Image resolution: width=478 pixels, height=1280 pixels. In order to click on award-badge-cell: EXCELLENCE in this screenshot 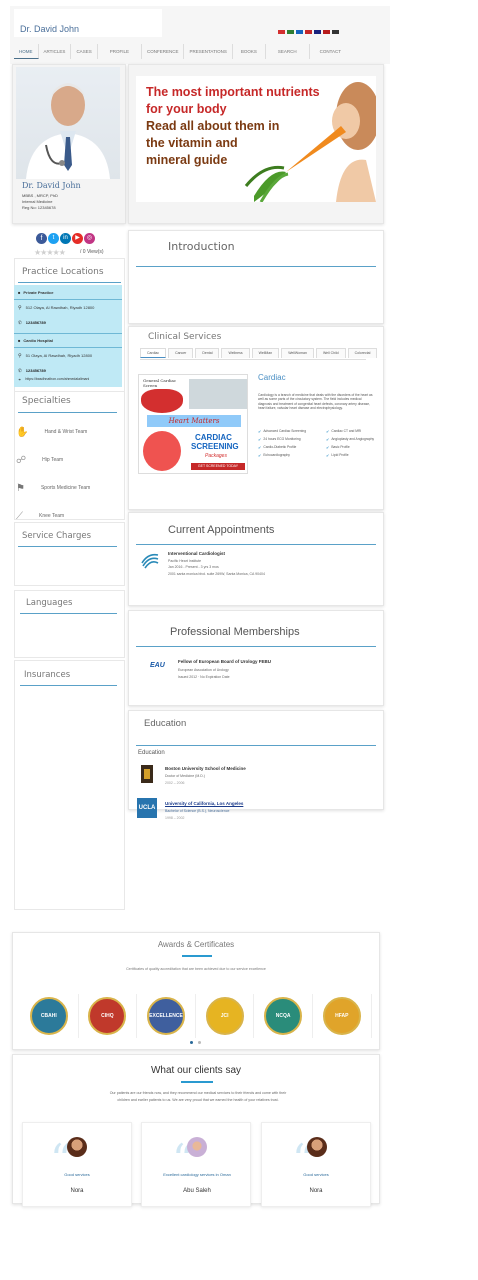, I will do `click(166, 1016)`.